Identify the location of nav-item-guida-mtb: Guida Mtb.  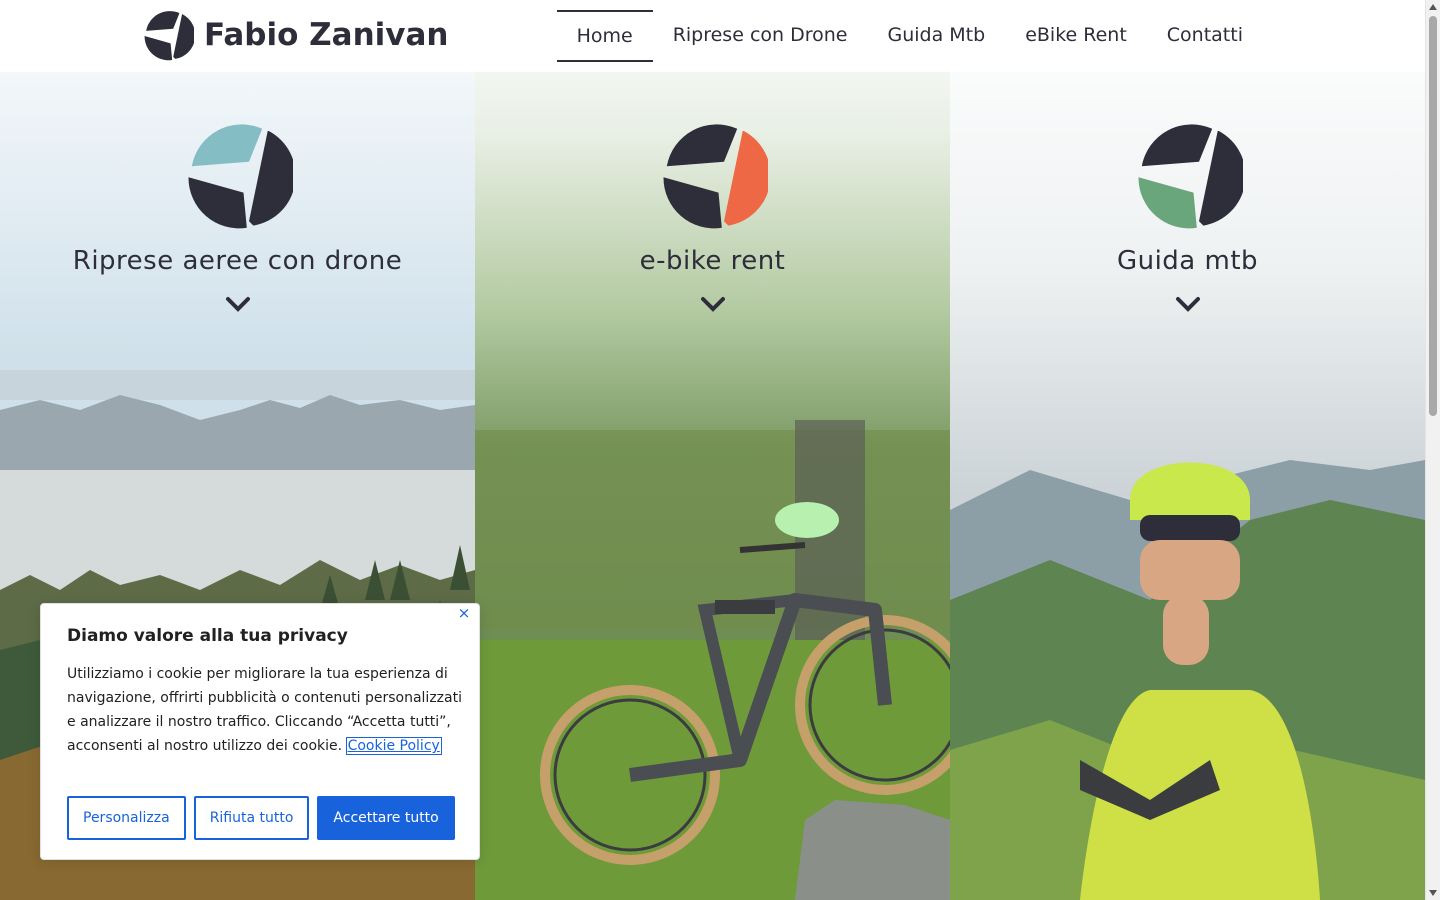
(936, 36).